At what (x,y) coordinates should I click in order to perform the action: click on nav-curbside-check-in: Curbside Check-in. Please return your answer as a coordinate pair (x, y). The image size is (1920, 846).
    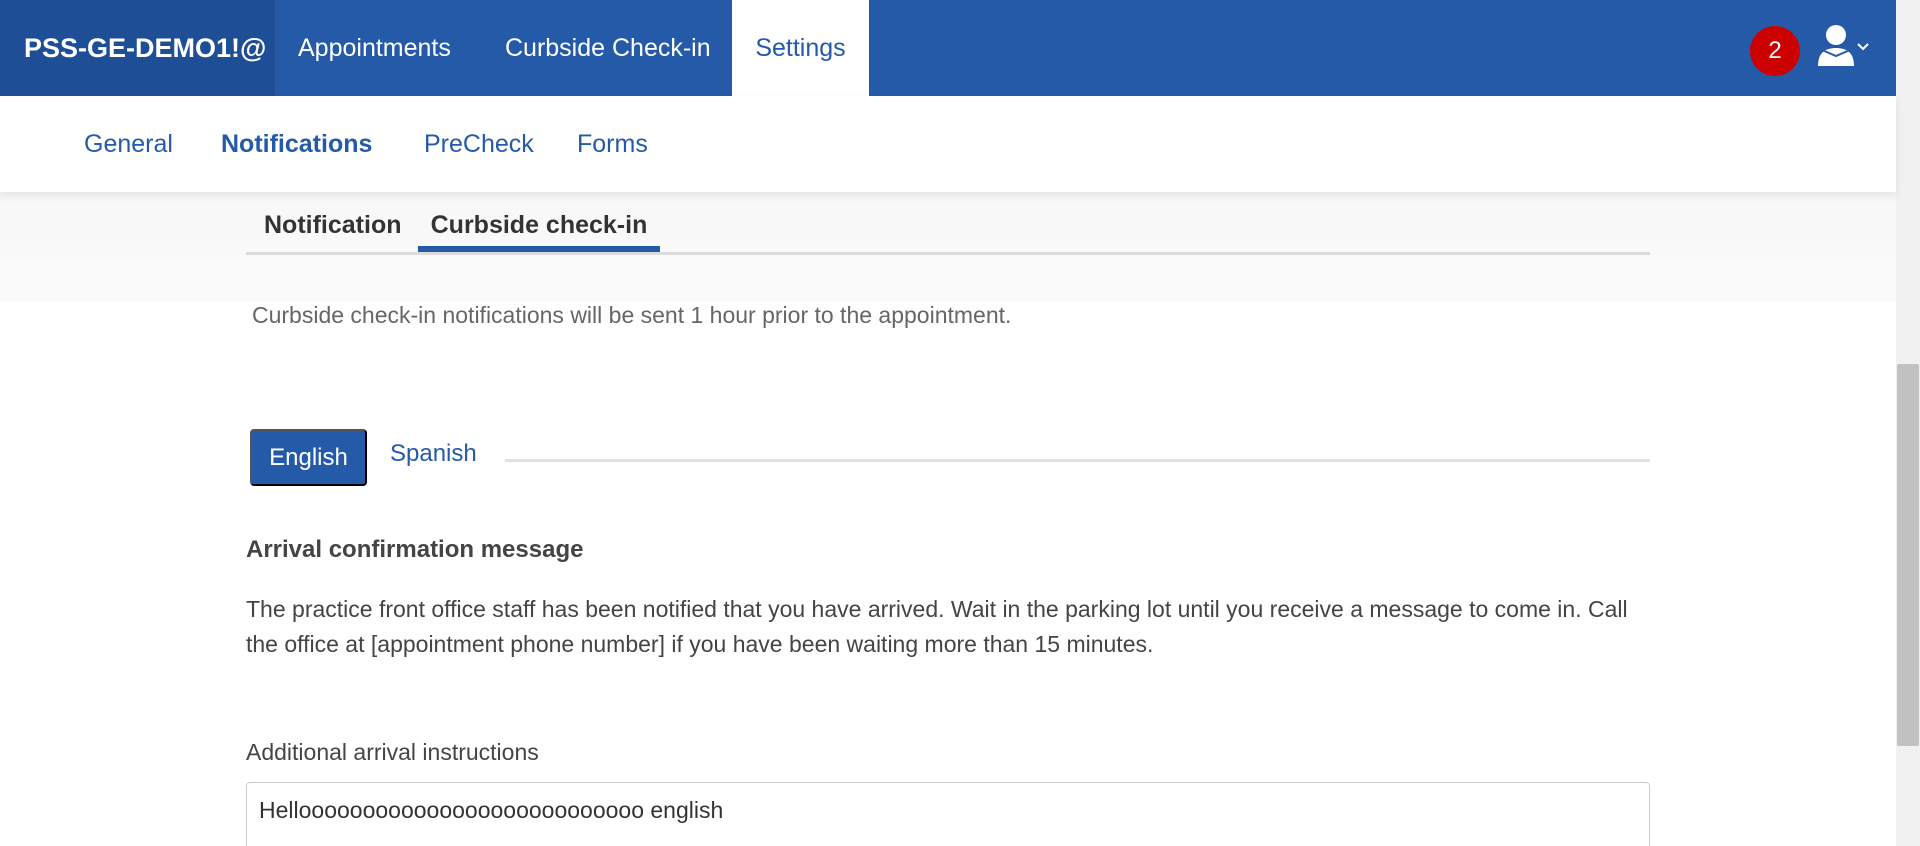
    Looking at the image, I should click on (608, 48).